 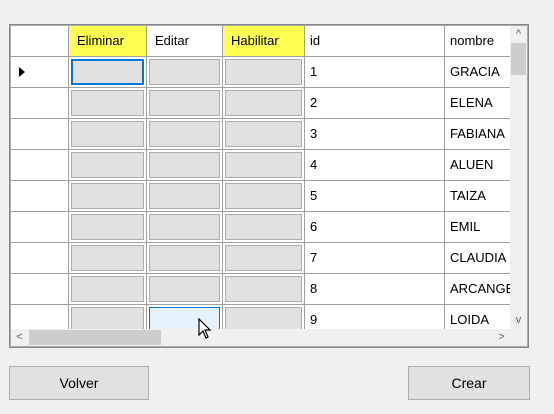 I want to click on table-row: 9 LOIDA, so click(x=269, y=317).